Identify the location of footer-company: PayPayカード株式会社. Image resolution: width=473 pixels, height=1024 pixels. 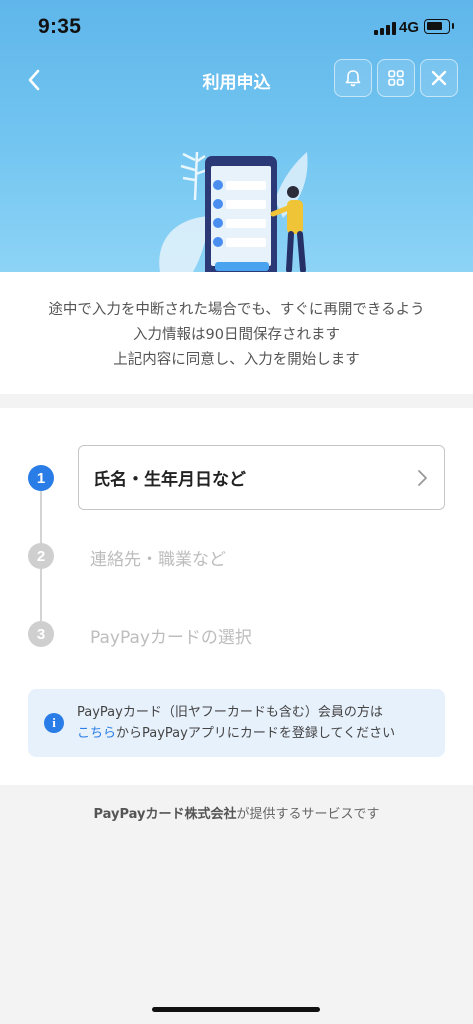
(165, 814).